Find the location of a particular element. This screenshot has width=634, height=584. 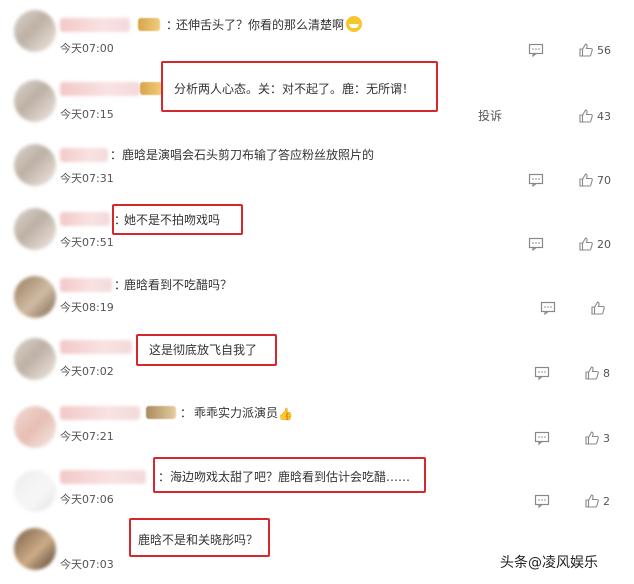

comment-item: 今天07:02 8 is located at coordinates (317, 362).